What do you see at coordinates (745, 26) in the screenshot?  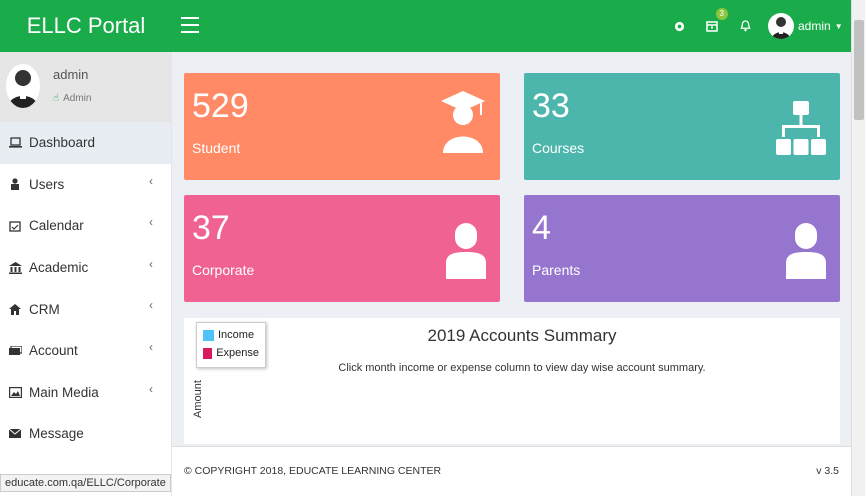 I see `bell-icon` at bounding box center [745, 26].